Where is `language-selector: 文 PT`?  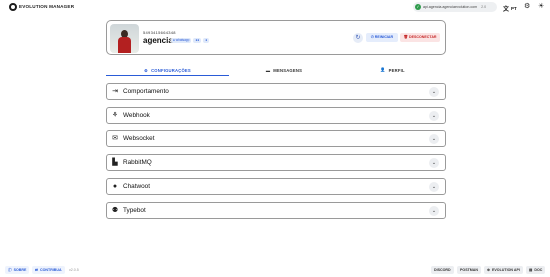
language-selector: 文 PT is located at coordinates (510, 8).